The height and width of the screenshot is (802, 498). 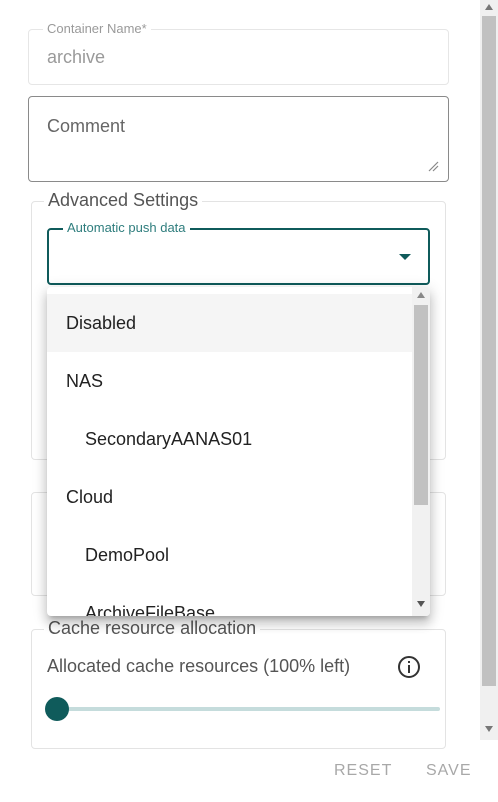 I want to click on page-scrollbar-thumb, so click(x=489, y=351).